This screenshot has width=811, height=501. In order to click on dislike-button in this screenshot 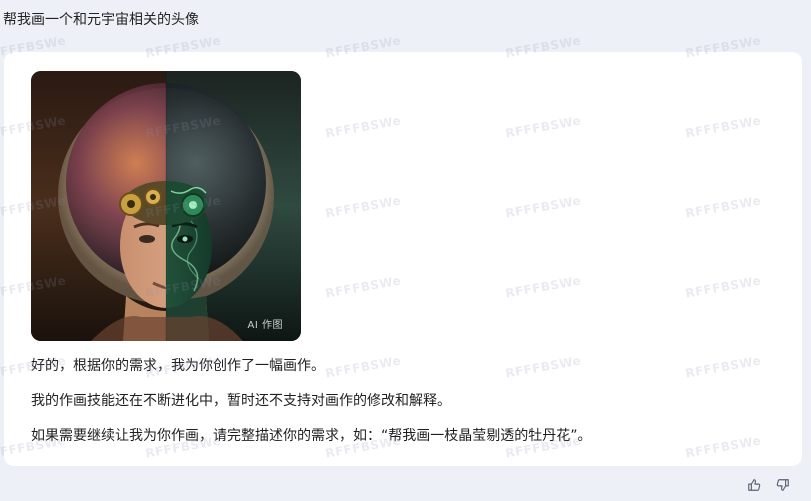, I will do `click(783, 485)`.